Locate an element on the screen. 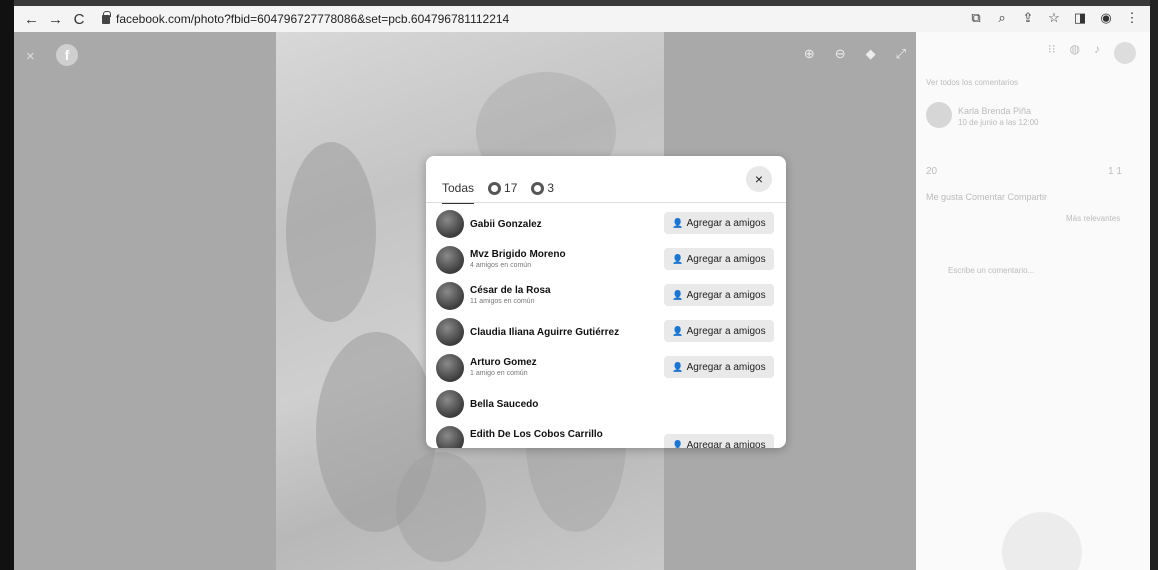 The image size is (1158, 570). apps-icon: ⁝⁝ is located at coordinates (1052, 53).